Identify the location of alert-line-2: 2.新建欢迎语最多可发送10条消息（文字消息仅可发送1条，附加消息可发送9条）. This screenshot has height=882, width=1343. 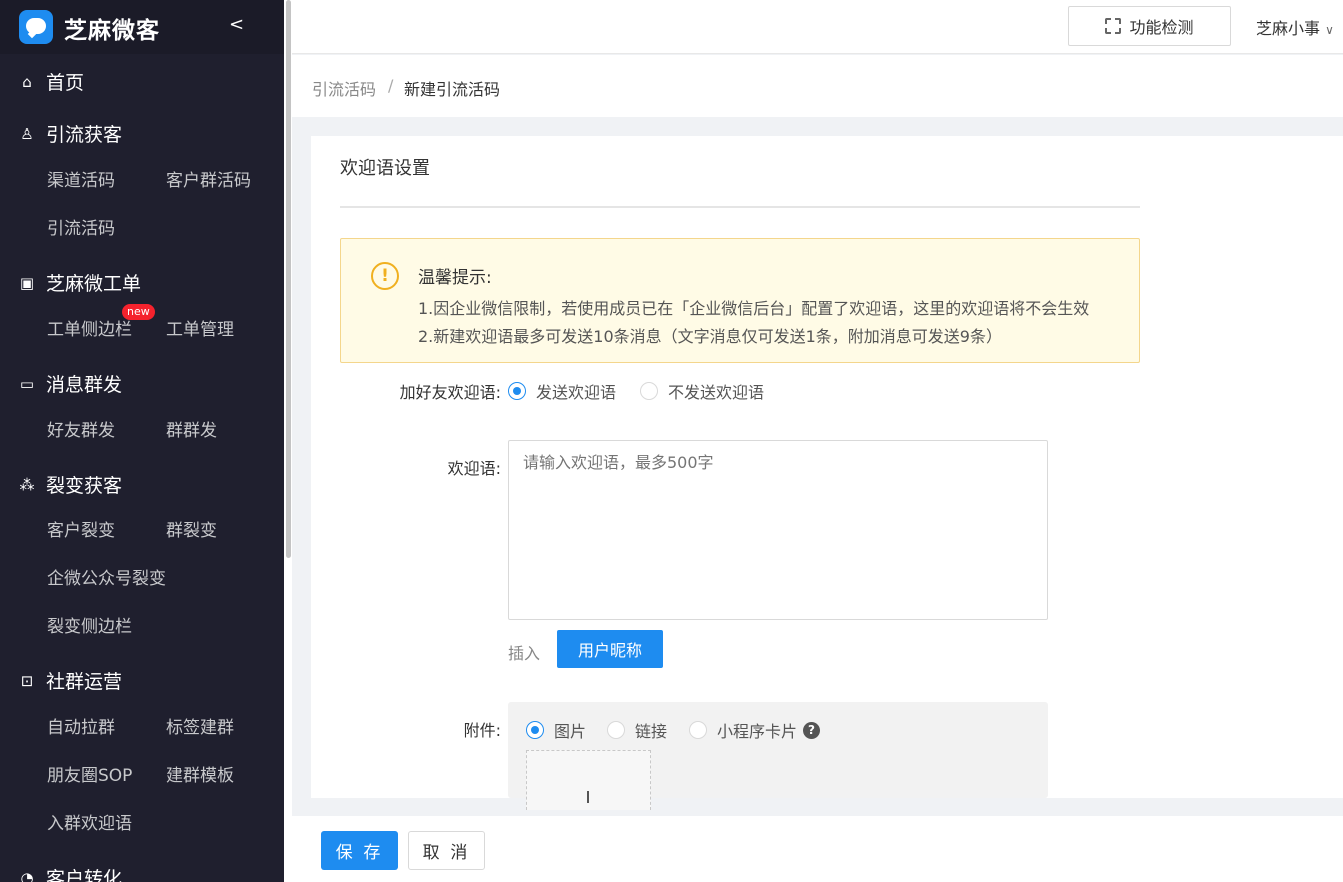
(710, 336).